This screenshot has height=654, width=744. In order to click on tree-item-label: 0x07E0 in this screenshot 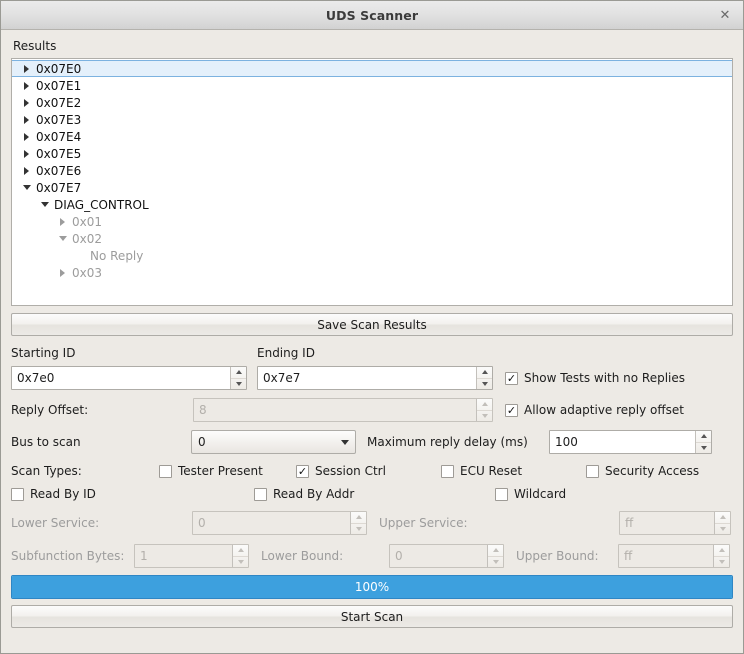, I will do `click(59, 68)`.